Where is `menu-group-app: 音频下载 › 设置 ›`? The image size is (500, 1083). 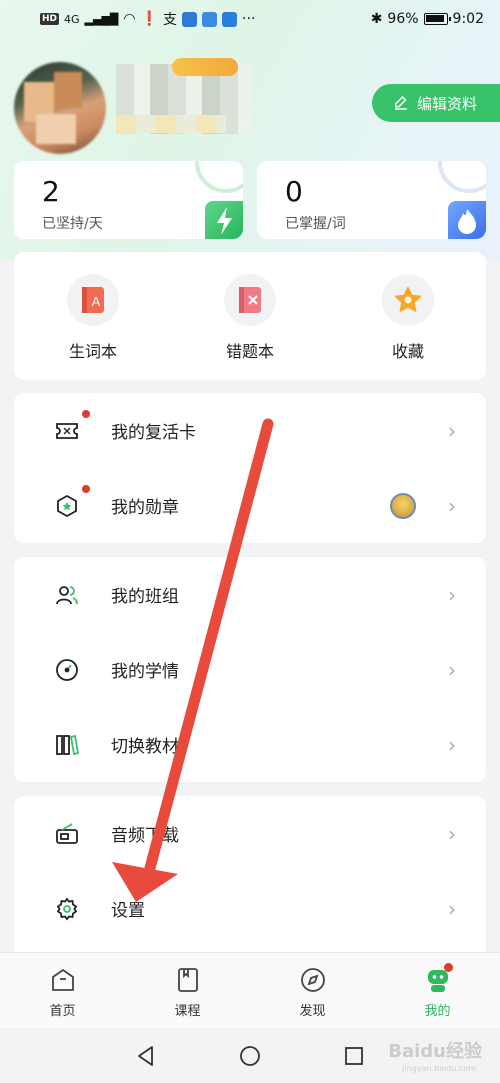 menu-group-app: 音频下载 › 设置 › is located at coordinates (250, 874).